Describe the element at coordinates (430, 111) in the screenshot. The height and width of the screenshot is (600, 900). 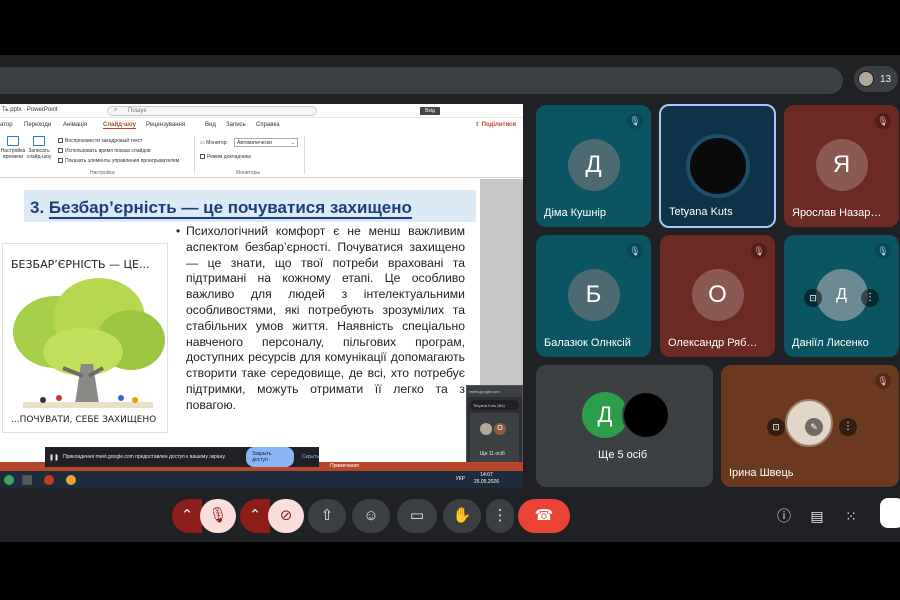
I see `ppt-login-button: Вхід` at that location.